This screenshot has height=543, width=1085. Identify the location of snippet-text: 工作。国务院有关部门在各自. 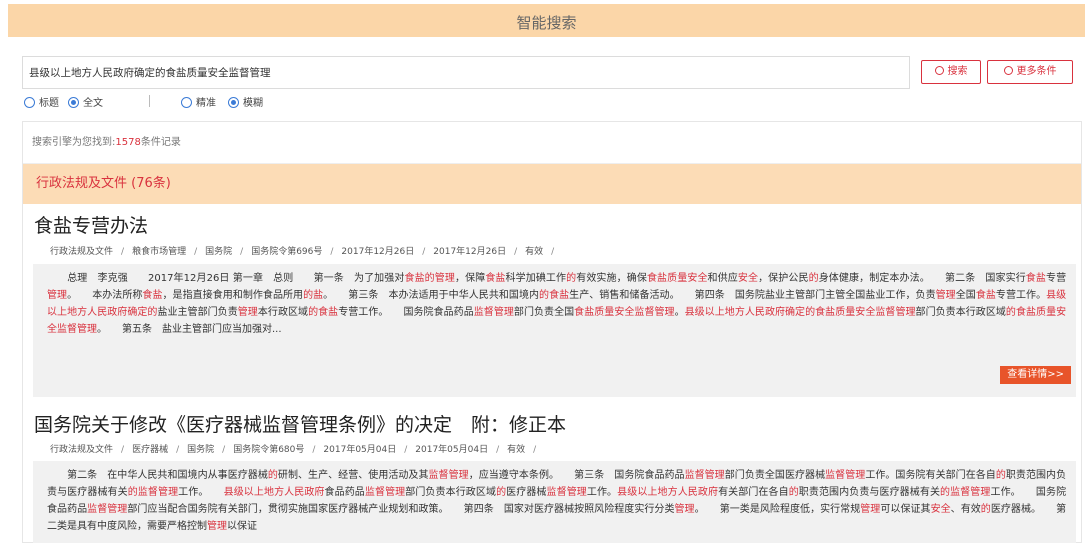
(930, 475).